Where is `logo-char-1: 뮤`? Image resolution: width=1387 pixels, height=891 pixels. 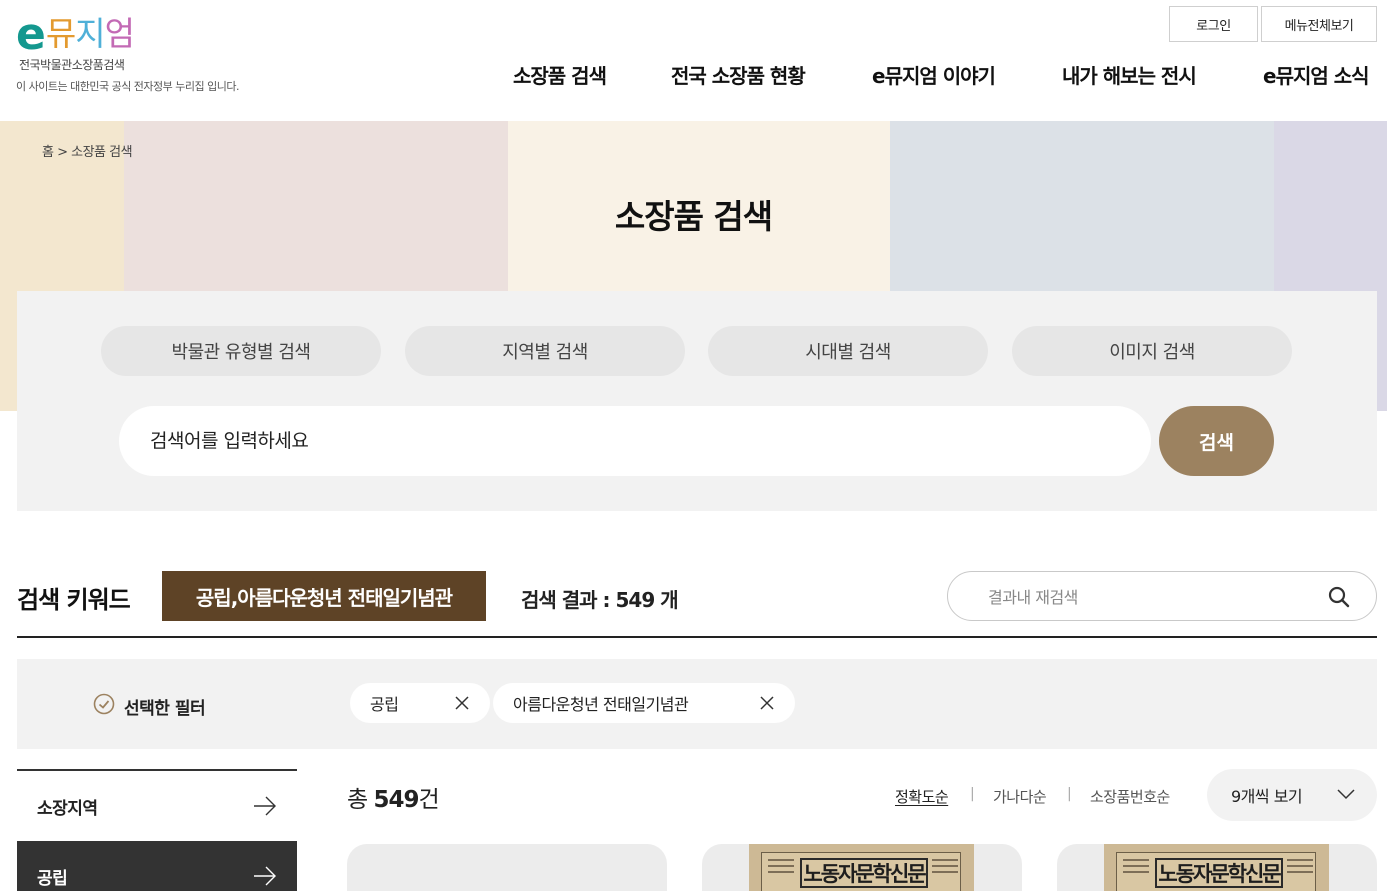
logo-char-1: 뮤 is located at coordinates (60, 33).